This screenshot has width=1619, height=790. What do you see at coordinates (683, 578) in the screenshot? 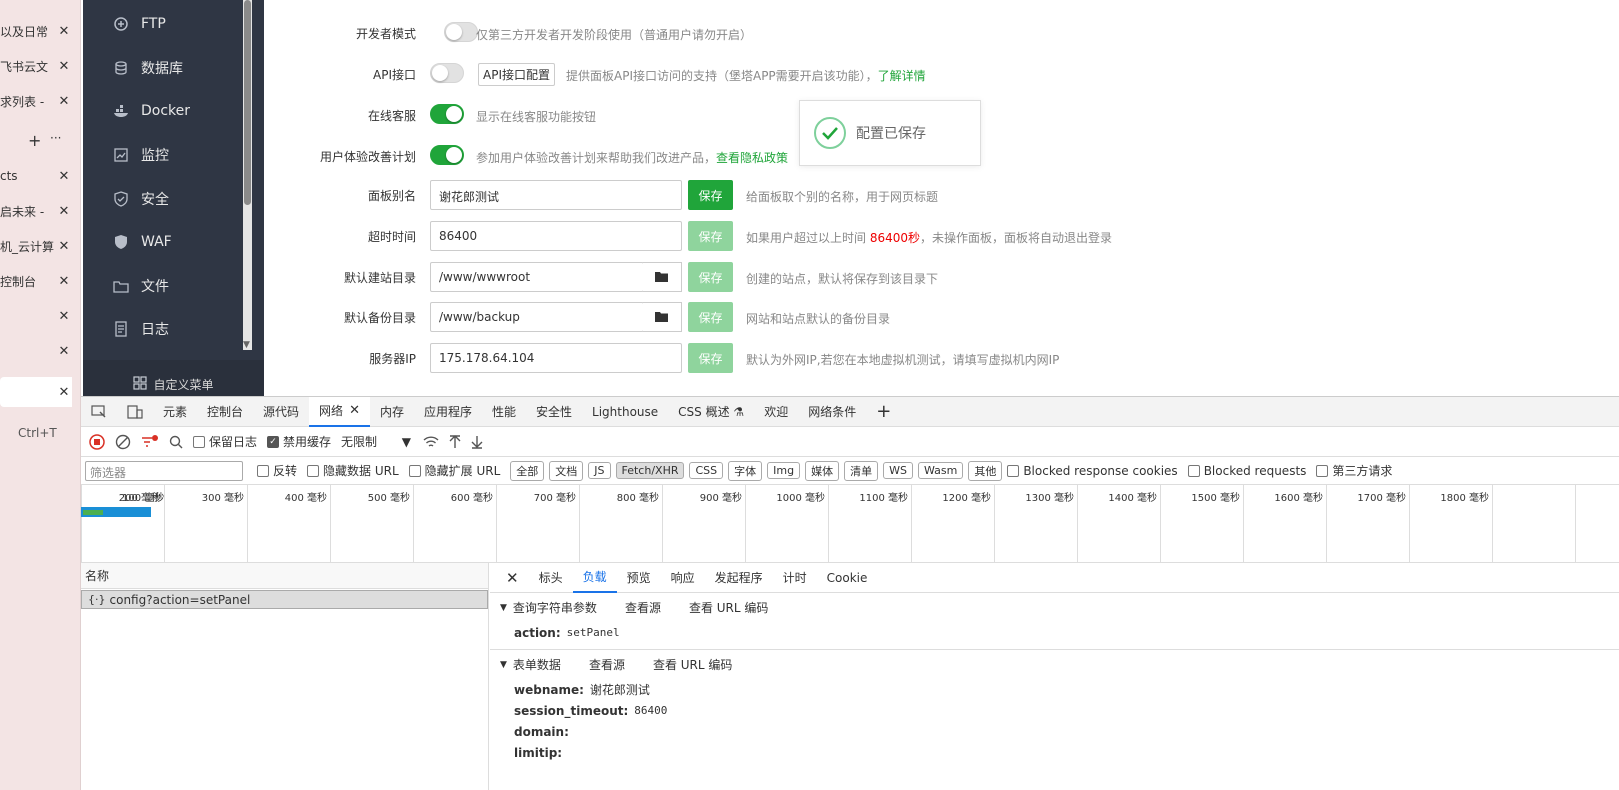
I see `detail-tab-response: 响应` at bounding box center [683, 578].